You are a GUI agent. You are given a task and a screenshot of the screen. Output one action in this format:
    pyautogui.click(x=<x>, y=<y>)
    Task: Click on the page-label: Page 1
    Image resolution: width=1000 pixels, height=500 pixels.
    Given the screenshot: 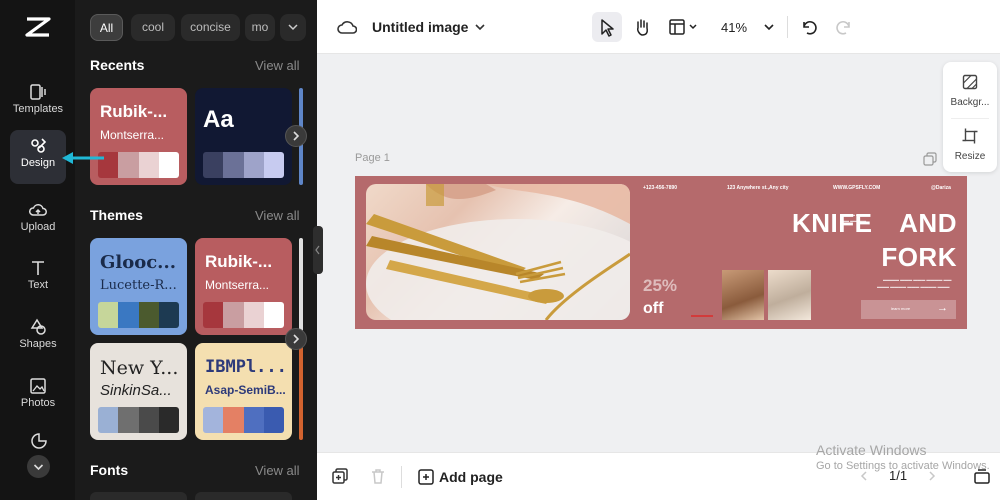 What is the action you would take?
    pyautogui.click(x=372, y=158)
    